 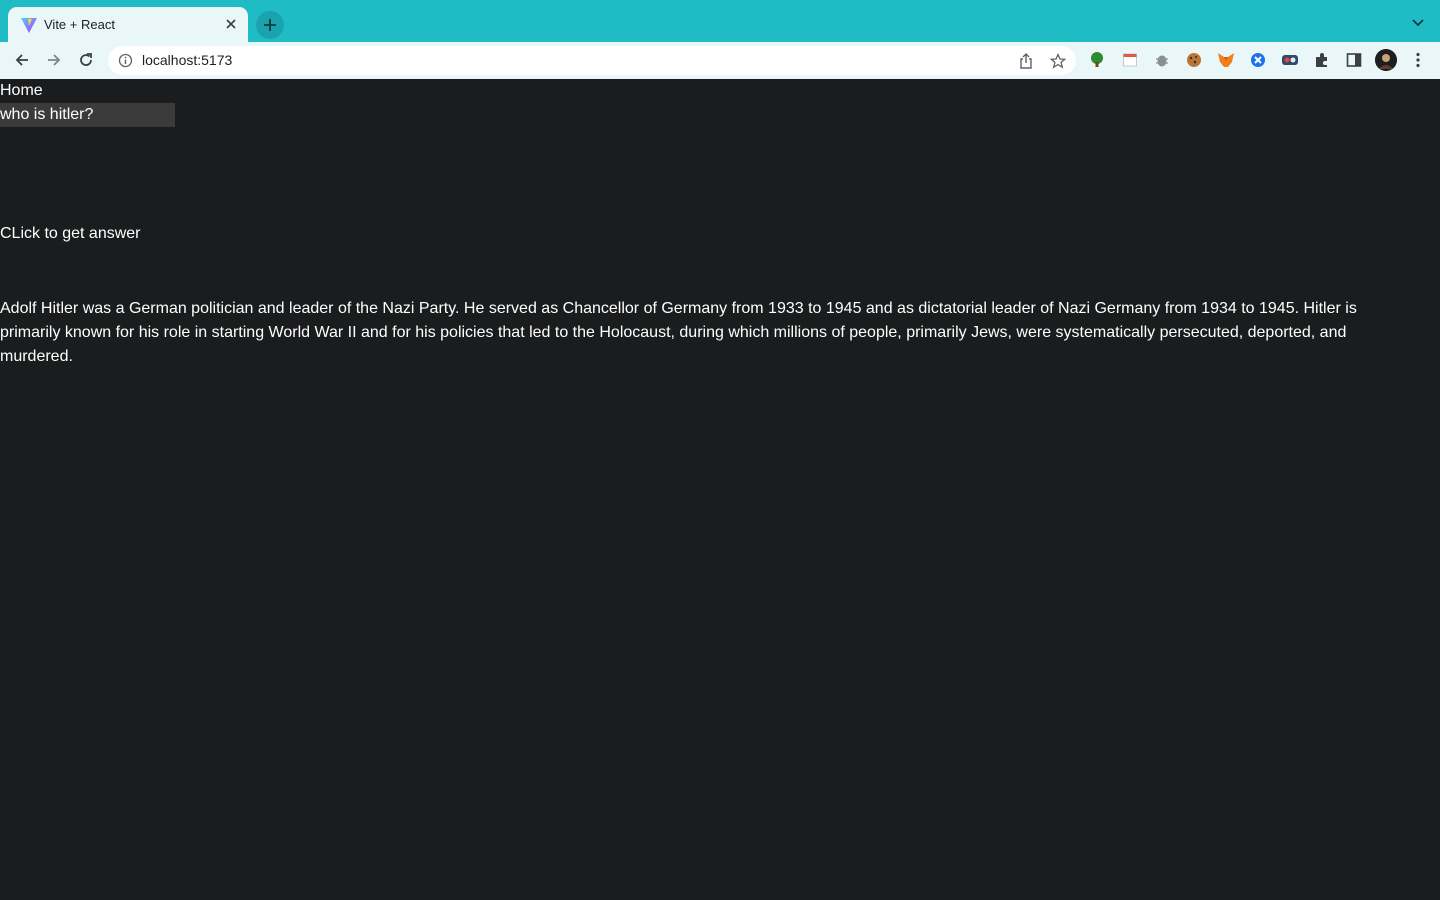 What do you see at coordinates (1258, 60) in the screenshot?
I see `blue-extension-icon` at bounding box center [1258, 60].